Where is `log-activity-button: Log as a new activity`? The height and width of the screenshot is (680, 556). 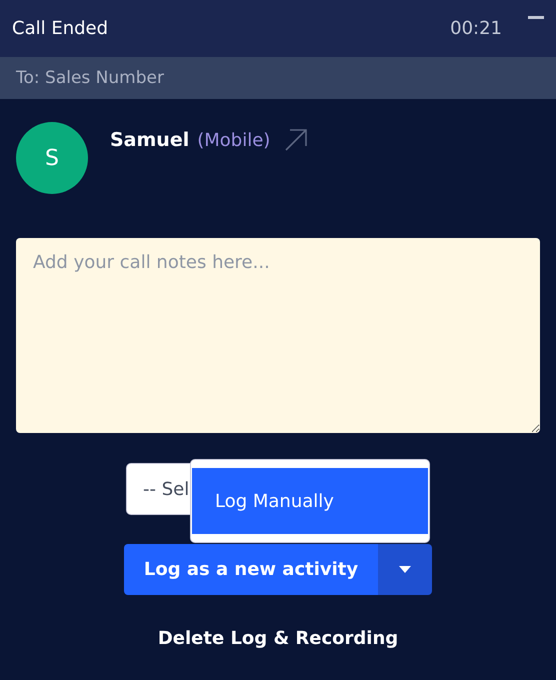
log-activity-button: Log as a new activity is located at coordinates (251, 569).